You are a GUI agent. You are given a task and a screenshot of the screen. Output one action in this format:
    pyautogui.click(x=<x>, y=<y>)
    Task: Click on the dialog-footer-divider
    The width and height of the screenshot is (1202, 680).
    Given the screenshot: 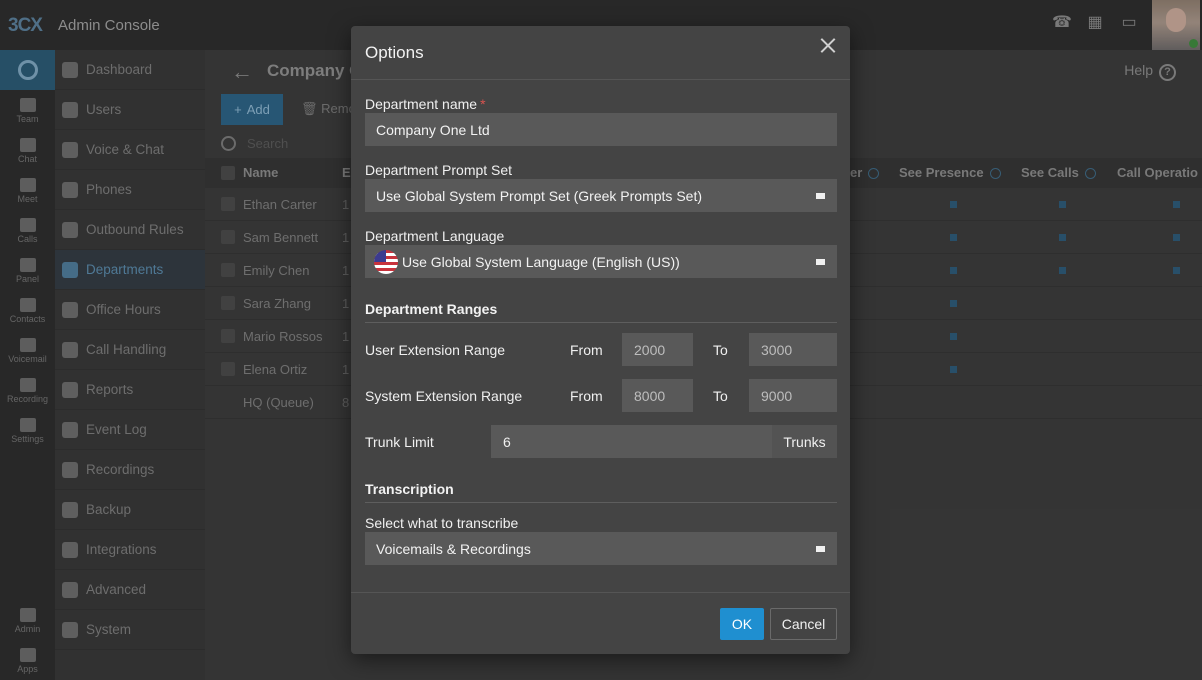 What is the action you would take?
    pyautogui.click(x=600, y=592)
    